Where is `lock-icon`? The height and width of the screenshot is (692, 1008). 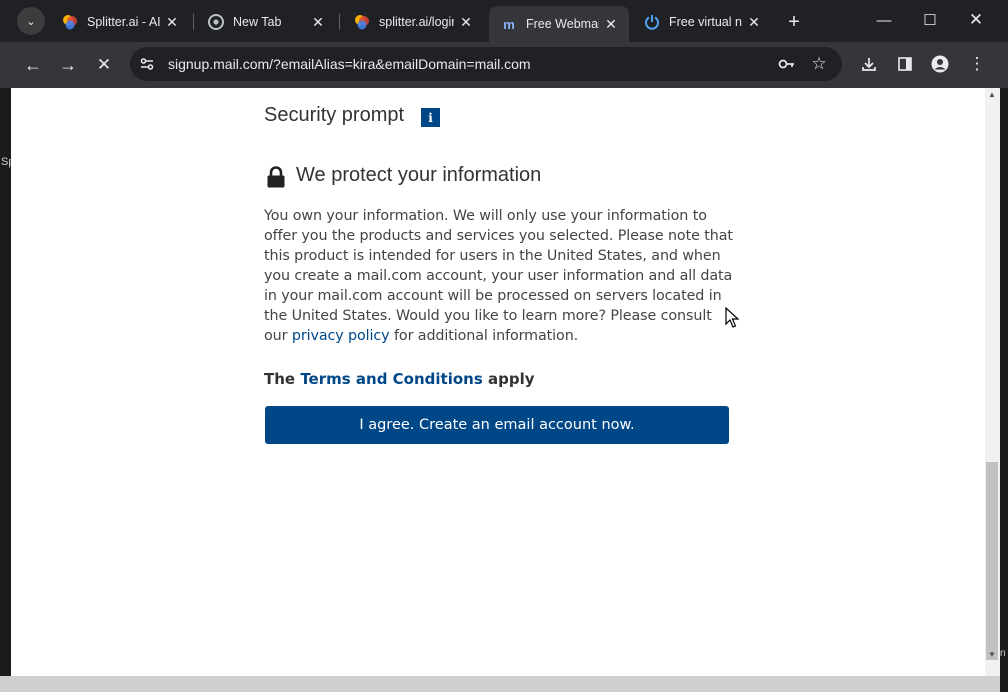 lock-icon is located at coordinates (276, 177).